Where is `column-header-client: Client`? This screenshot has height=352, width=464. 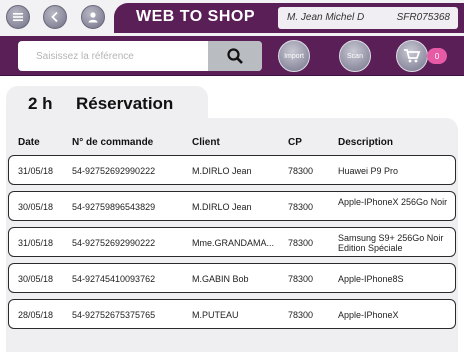
column-header-client: Client is located at coordinates (206, 142).